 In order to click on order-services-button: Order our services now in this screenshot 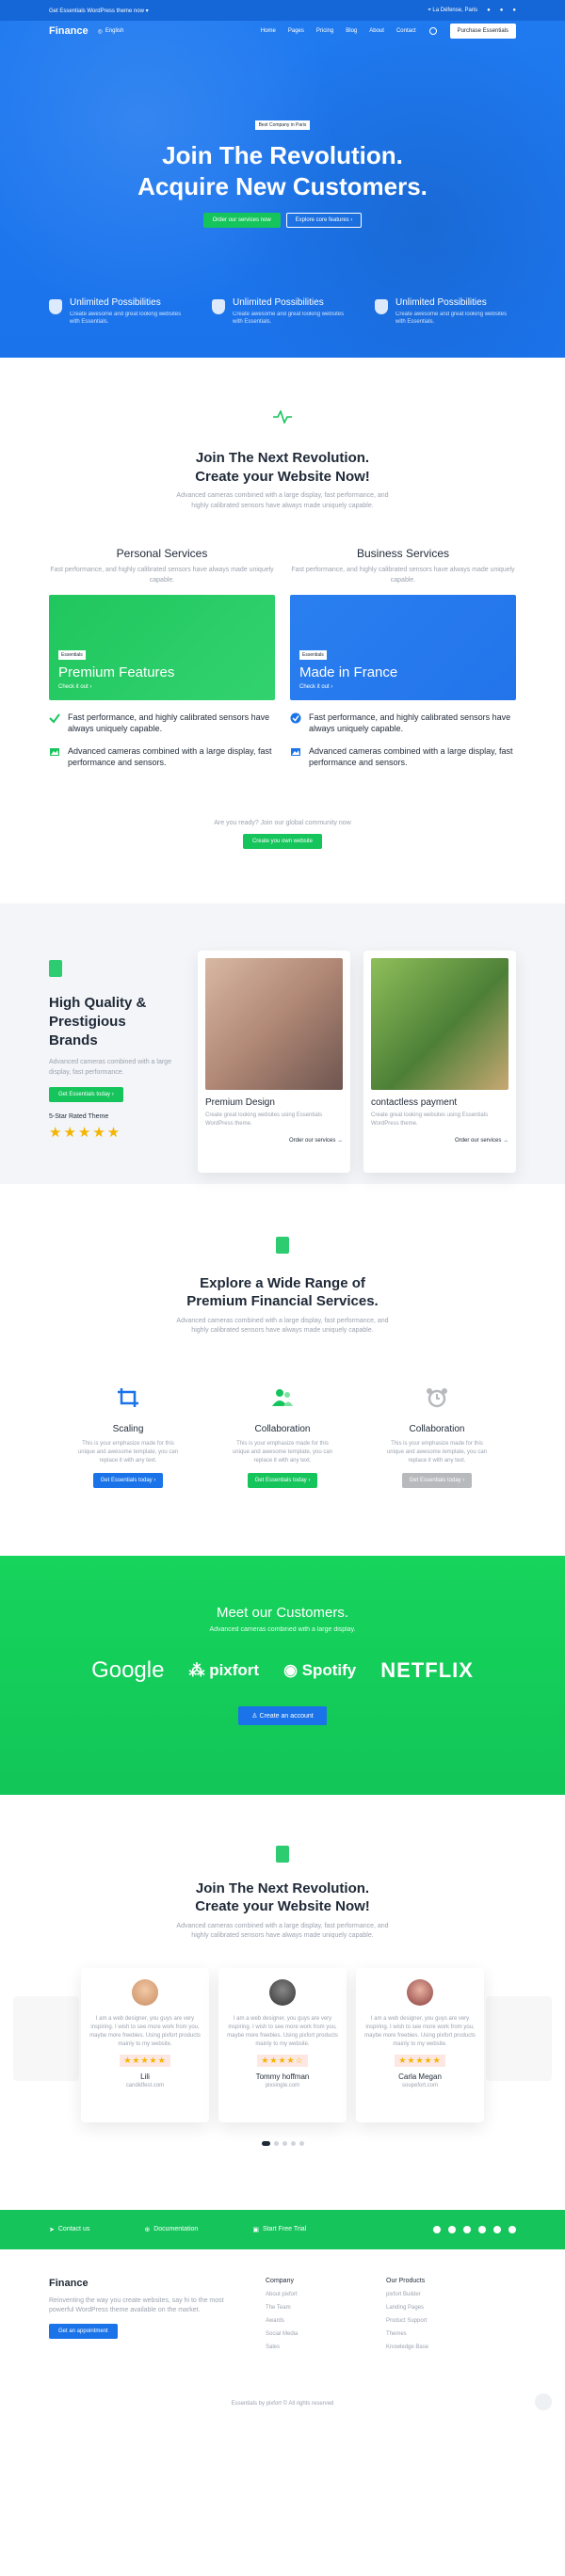, I will do `click(242, 220)`.